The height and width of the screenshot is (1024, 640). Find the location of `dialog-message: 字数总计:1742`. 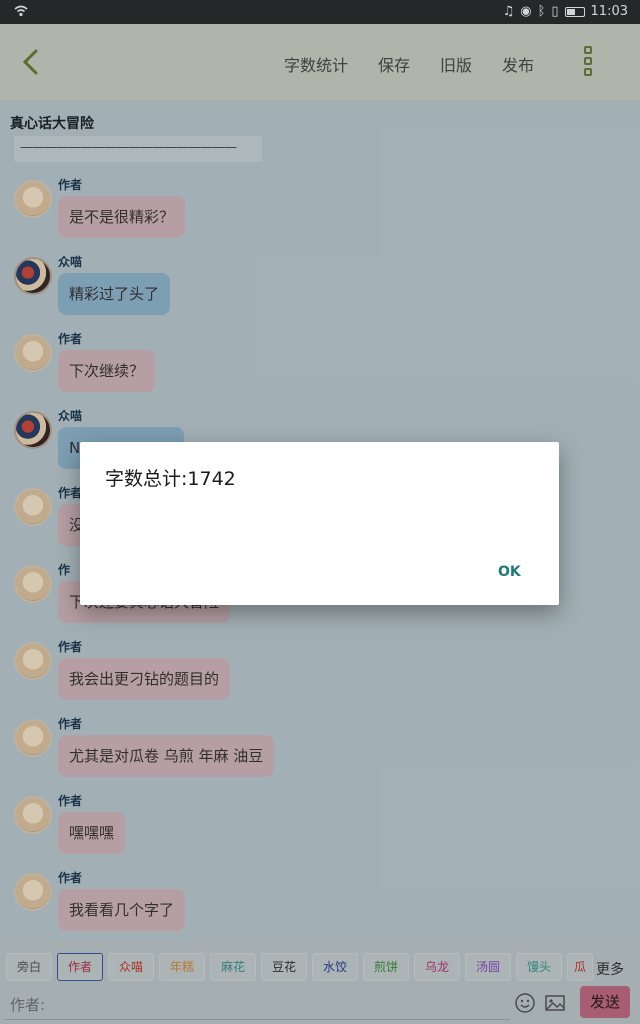

dialog-message: 字数总计:1742 is located at coordinates (170, 479).